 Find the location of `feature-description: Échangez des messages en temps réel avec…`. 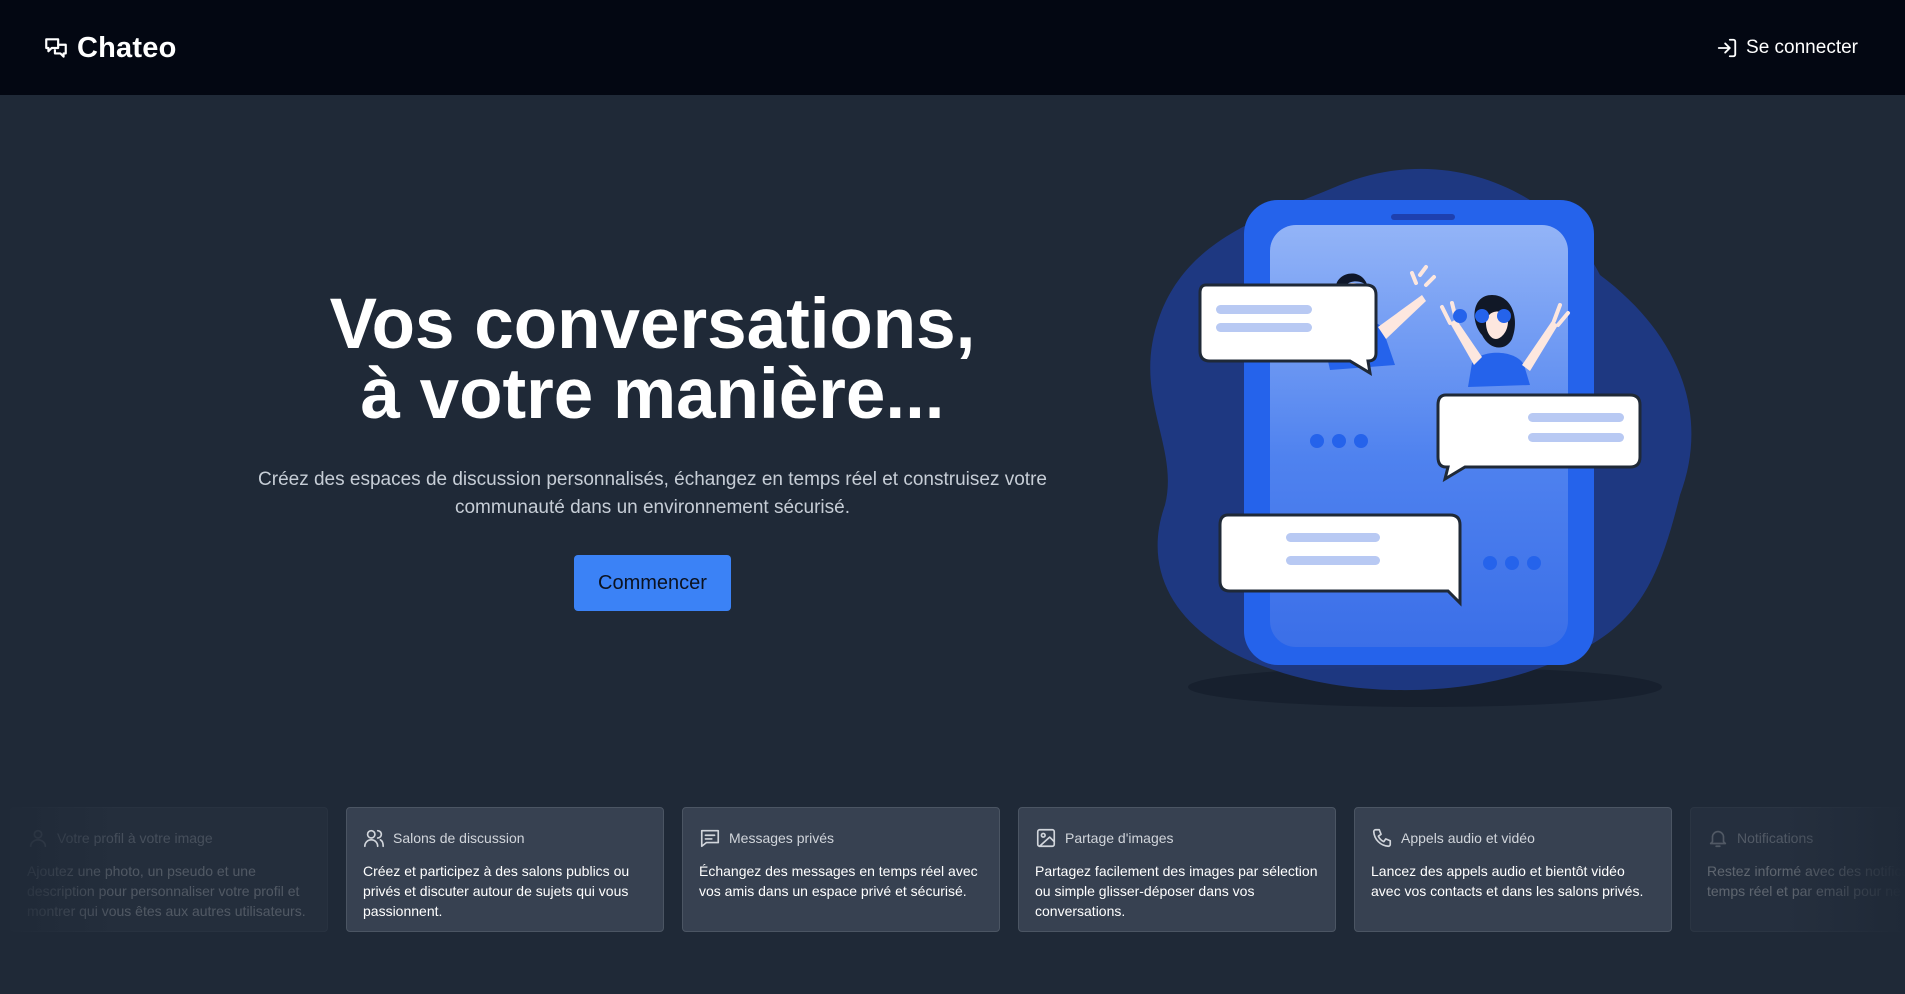

feature-description: Échangez des messages en temps réel avec… is located at coordinates (838, 881).